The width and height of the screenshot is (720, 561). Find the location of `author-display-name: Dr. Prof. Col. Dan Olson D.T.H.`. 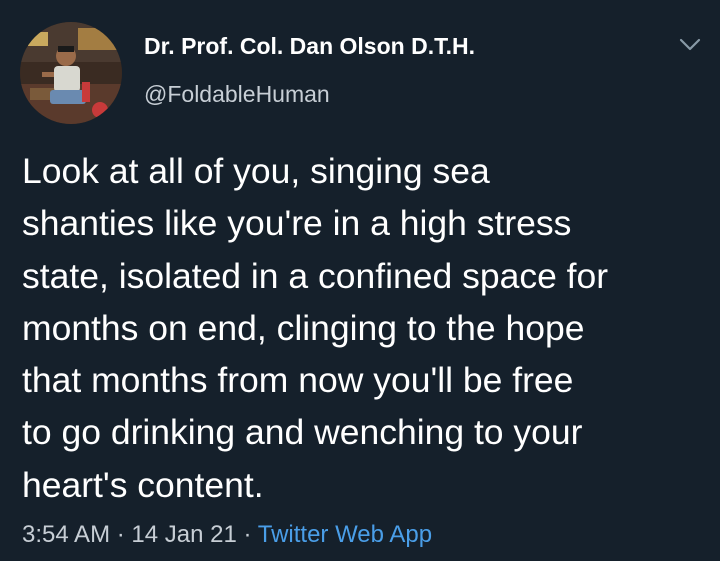

author-display-name: Dr. Prof. Col. Dan Olson D.T.H. is located at coordinates (309, 46).